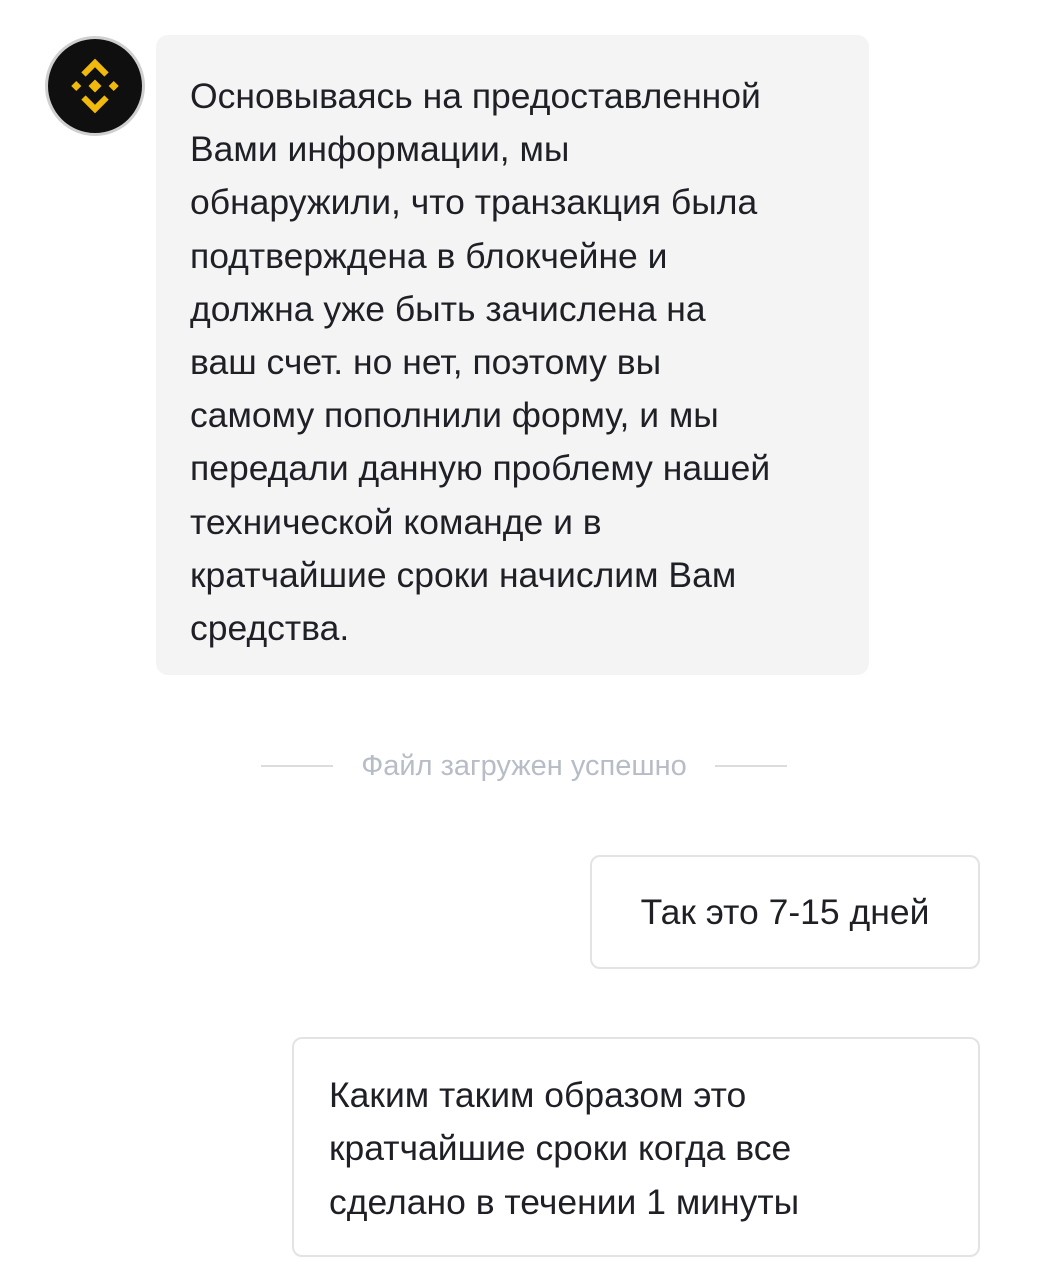 Image resolution: width=1048 pixels, height=1280 pixels. I want to click on user-message-text: Так это 7-15 дней, so click(785, 911).